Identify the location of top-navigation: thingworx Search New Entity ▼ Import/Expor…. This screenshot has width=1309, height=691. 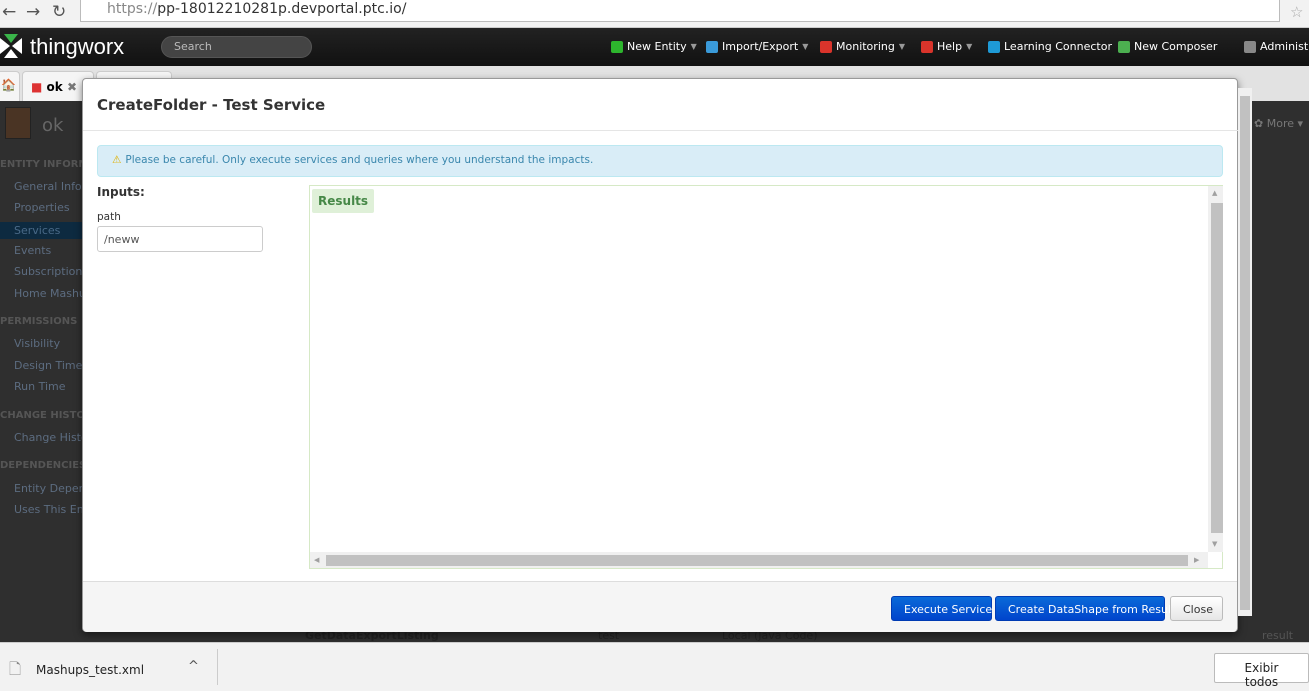
(654, 47).